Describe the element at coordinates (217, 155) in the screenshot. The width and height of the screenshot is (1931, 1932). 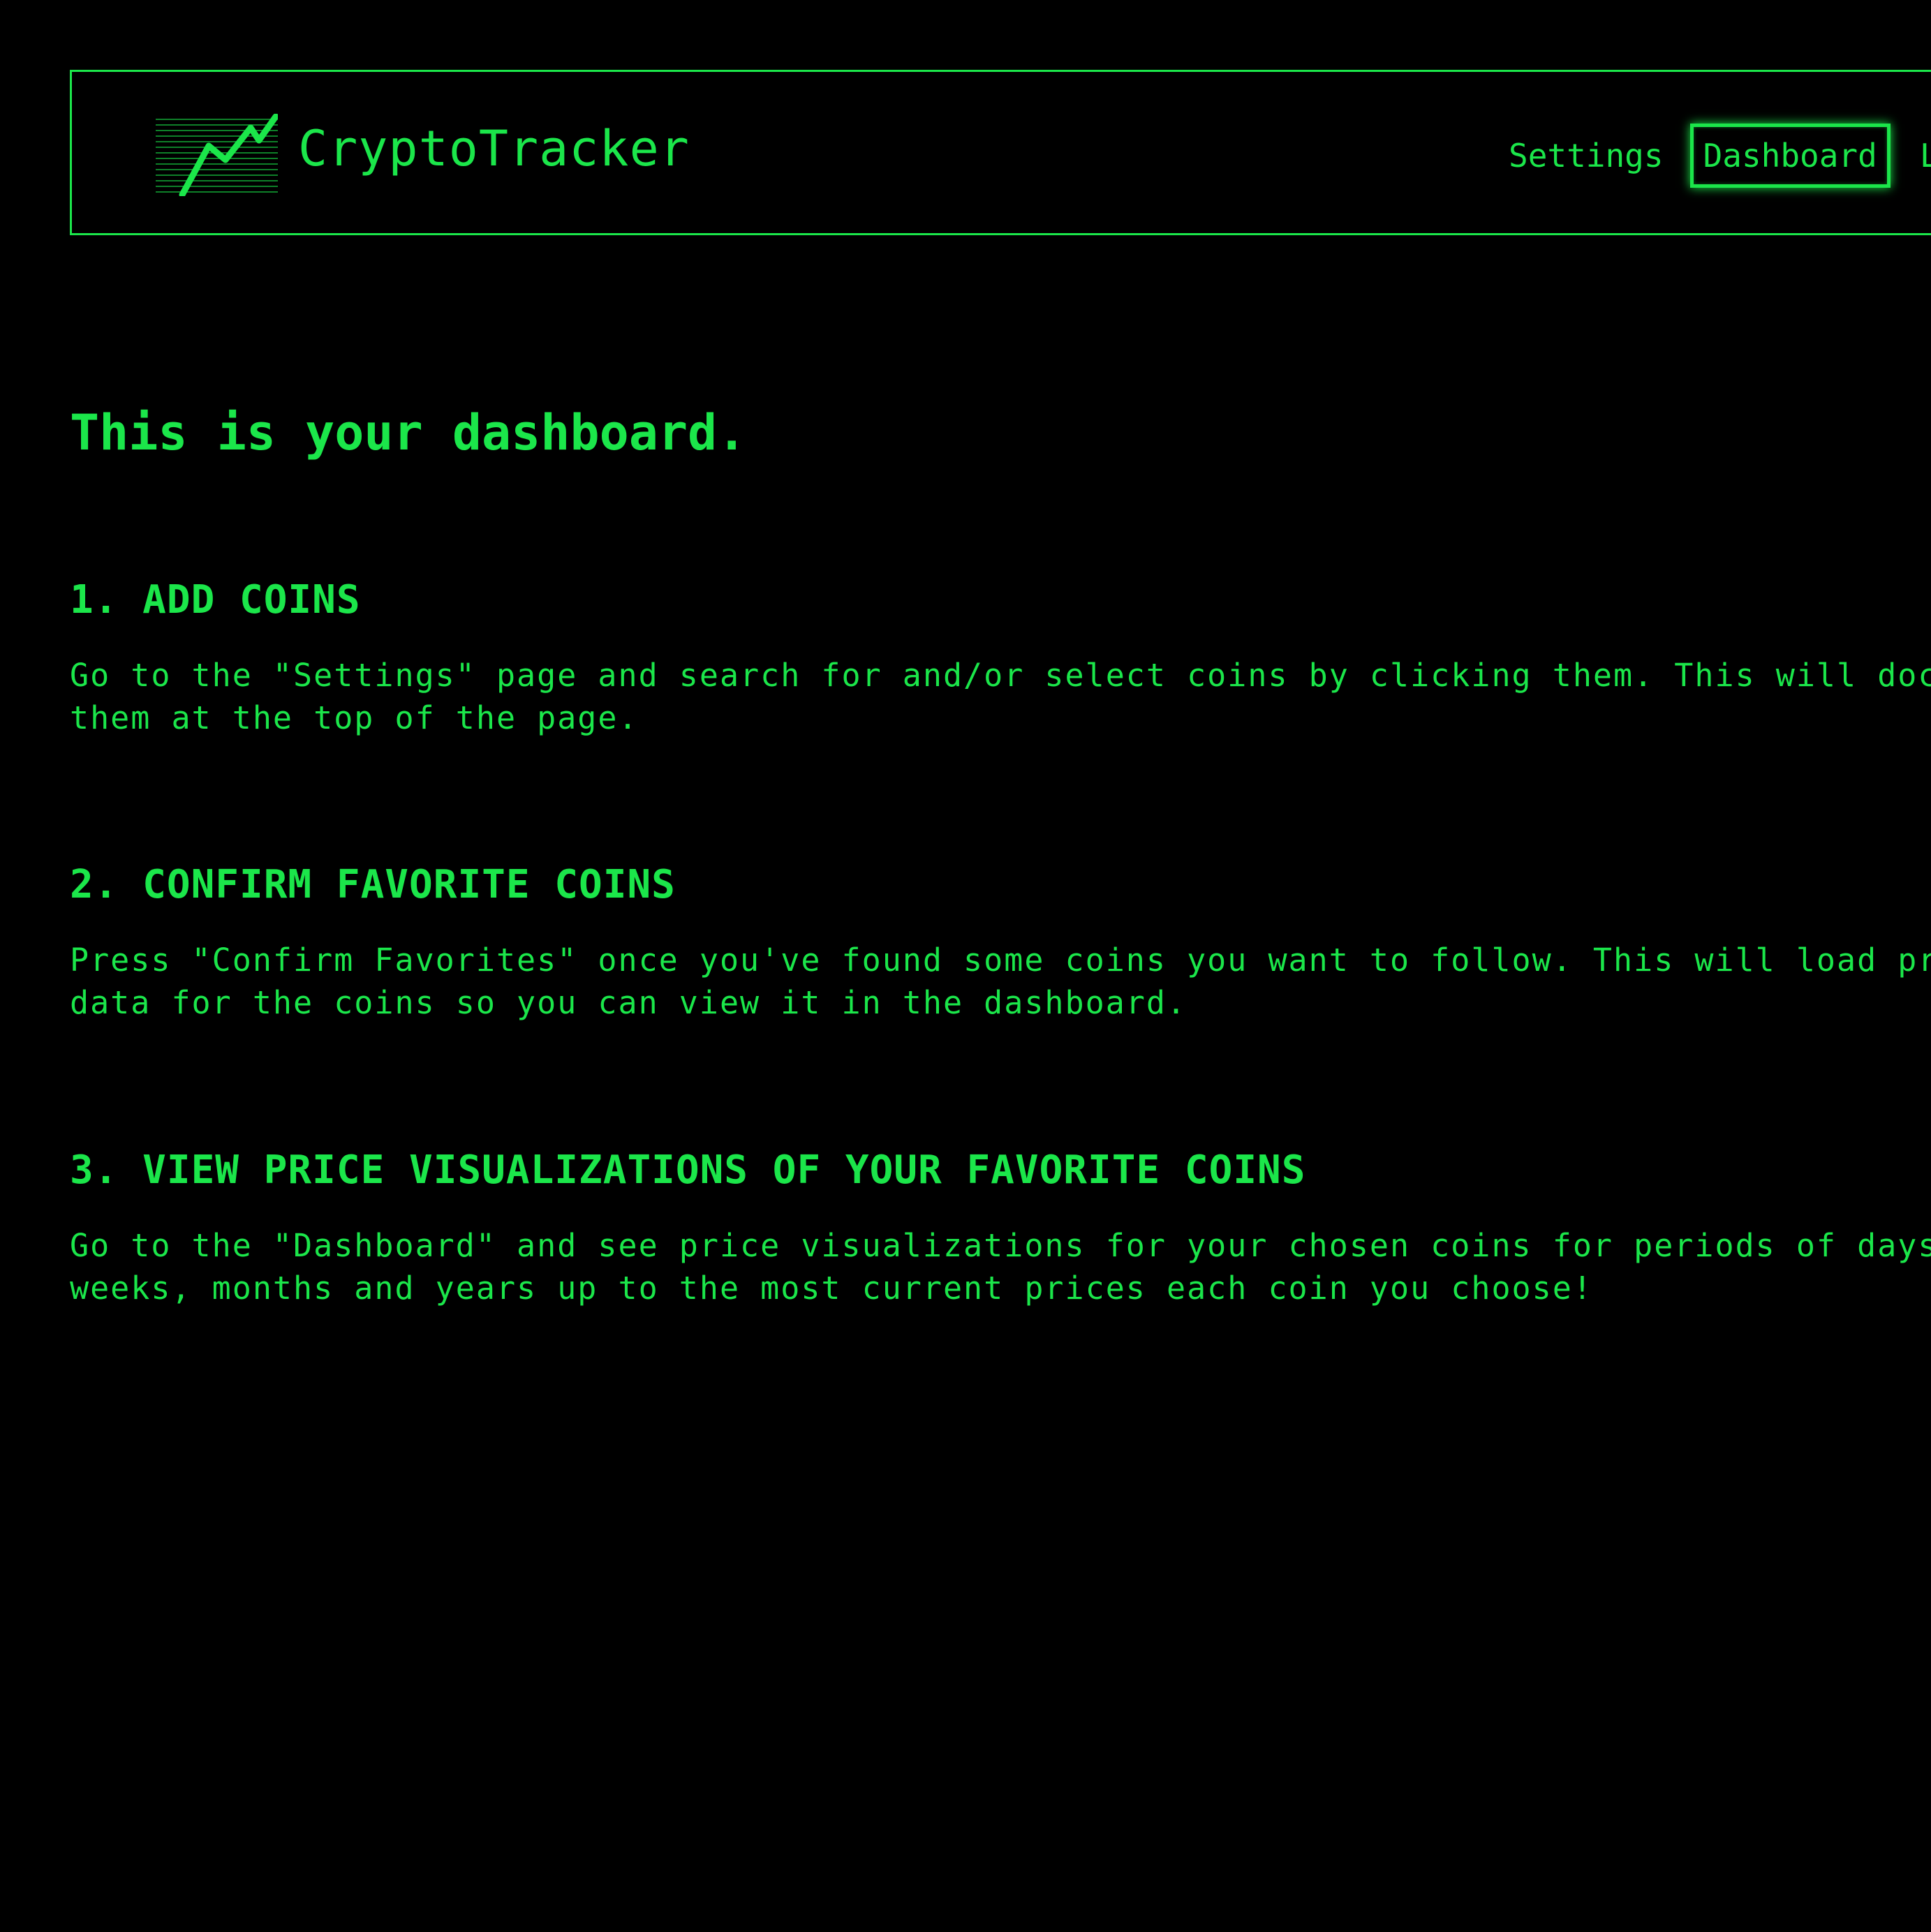
I see `trend-chart-icon` at that location.